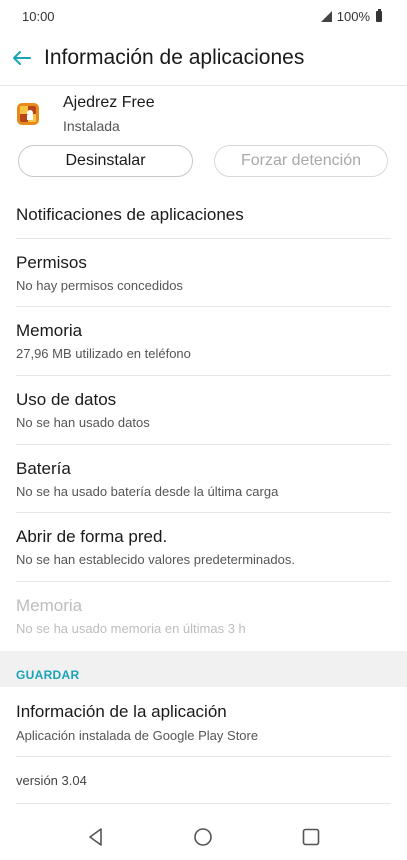 The height and width of the screenshot is (860, 407). What do you see at coordinates (51, 780) in the screenshot?
I see `app-version: versión 3.04` at bounding box center [51, 780].